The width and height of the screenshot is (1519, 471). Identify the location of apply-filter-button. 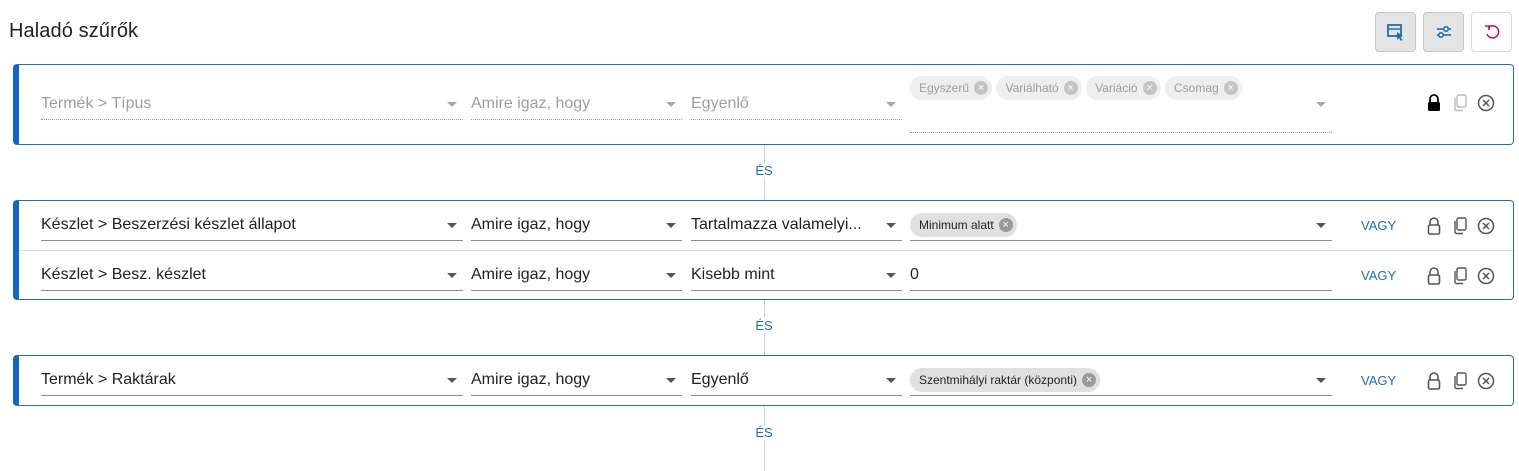
(1395, 32).